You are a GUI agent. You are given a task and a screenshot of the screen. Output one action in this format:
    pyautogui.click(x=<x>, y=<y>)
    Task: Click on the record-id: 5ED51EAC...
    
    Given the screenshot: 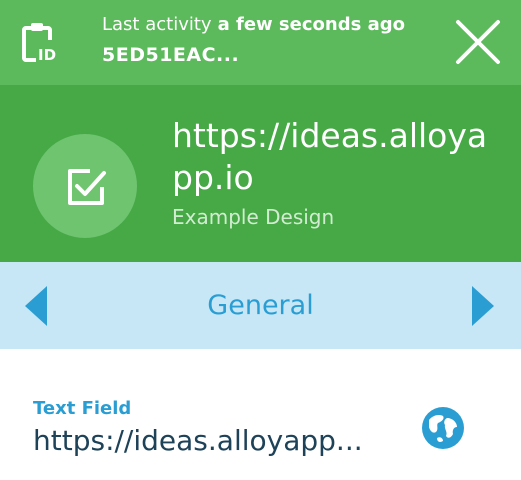 What is the action you would take?
    pyautogui.click(x=171, y=55)
    